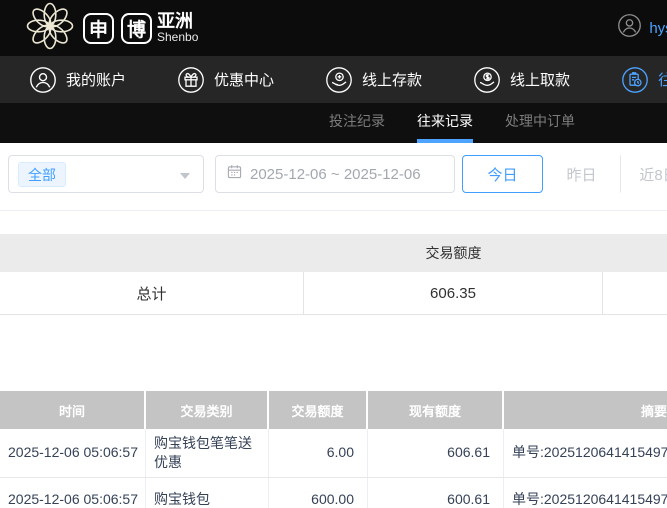 The width and height of the screenshot is (667, 508). Describe the element at coordinates (191, 79) in the screenshot. I see `gift-icon` at that location.